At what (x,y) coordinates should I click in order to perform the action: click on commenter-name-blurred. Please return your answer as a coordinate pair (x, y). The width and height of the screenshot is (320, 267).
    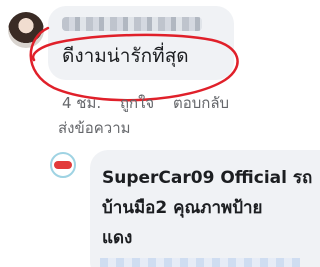
    Looking at the image, I should click on (132, 24).